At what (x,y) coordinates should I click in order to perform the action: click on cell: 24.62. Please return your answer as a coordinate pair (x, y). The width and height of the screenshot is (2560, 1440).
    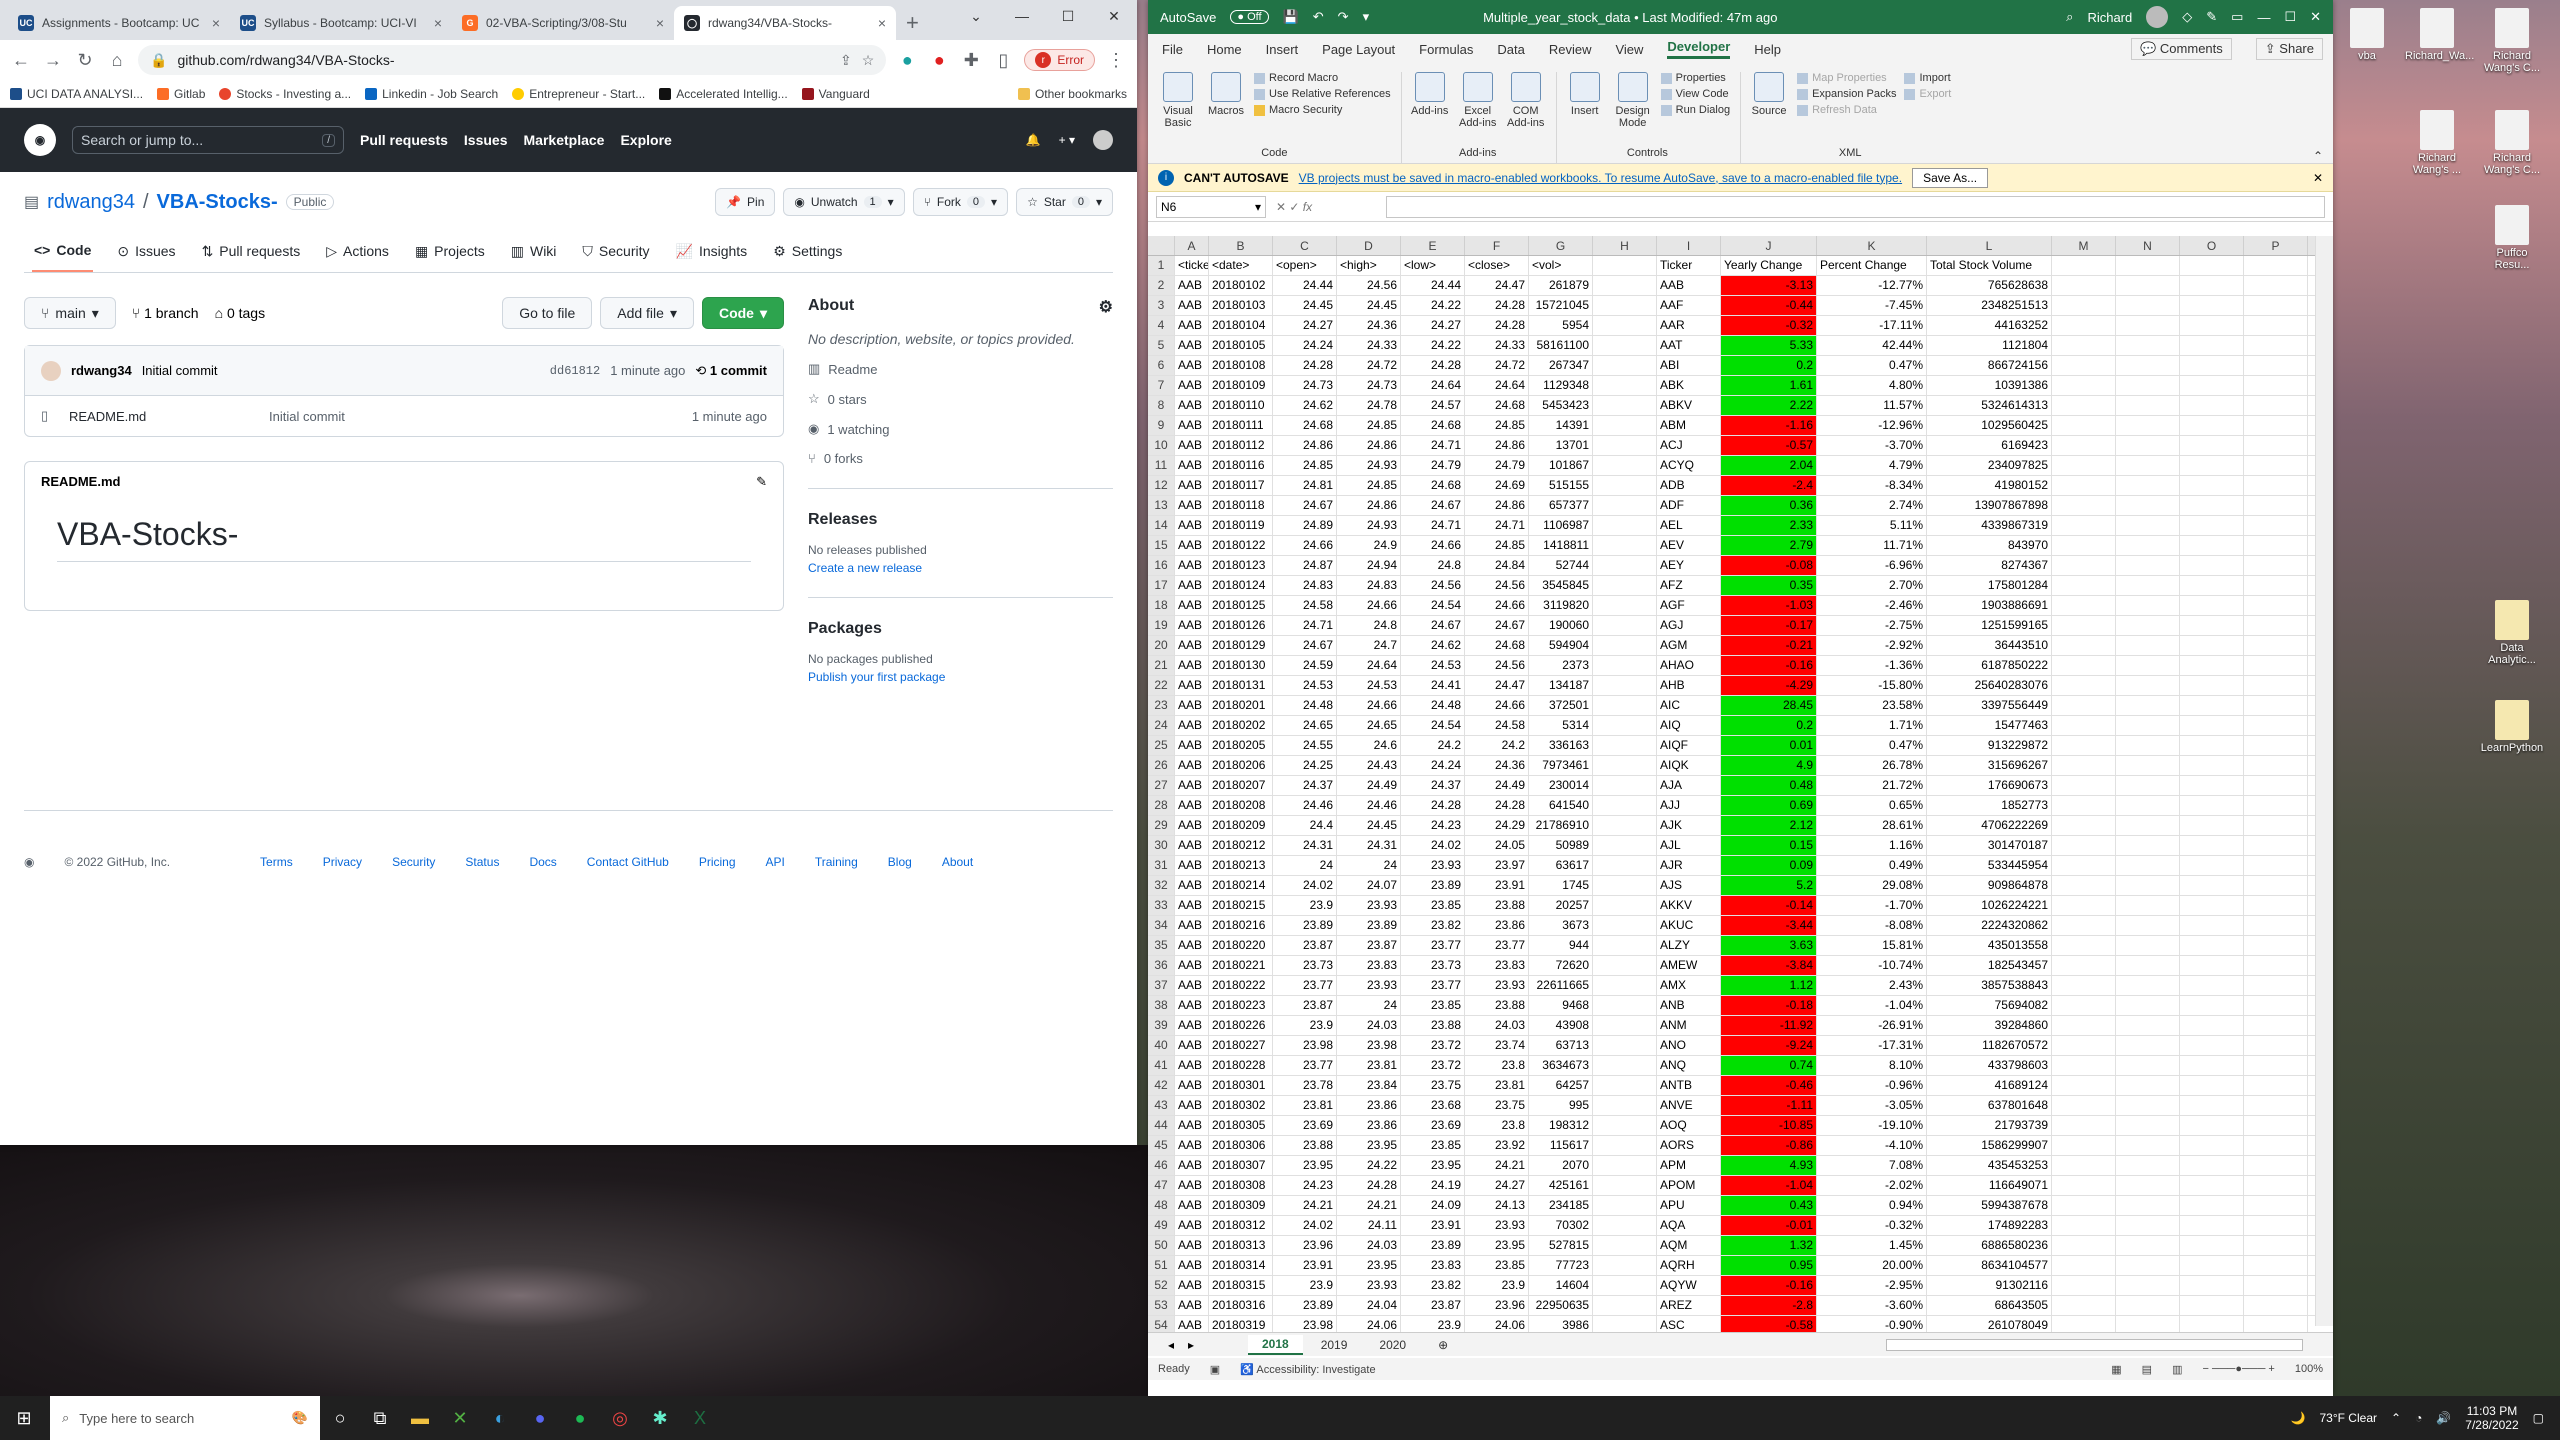
    Looking at the image, I should click on (1305, 405).